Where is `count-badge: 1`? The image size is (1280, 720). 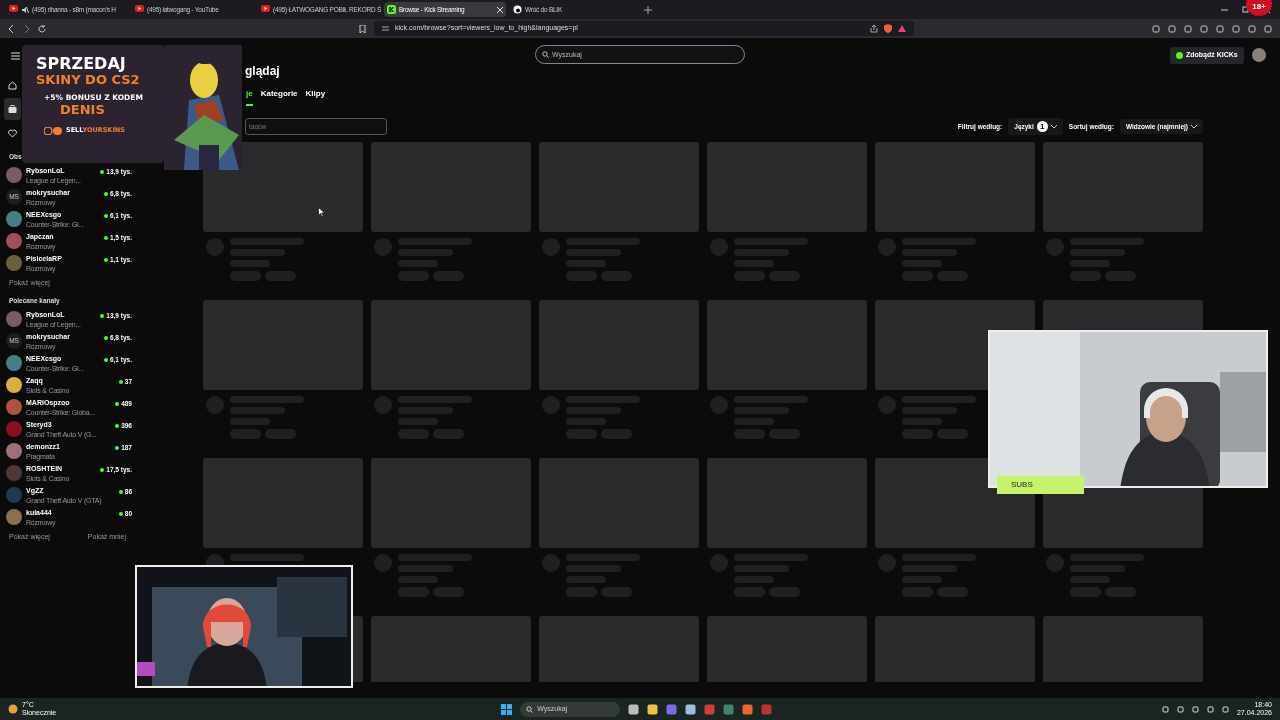
count-badge: 1 is located at coordinates (1042, 126).